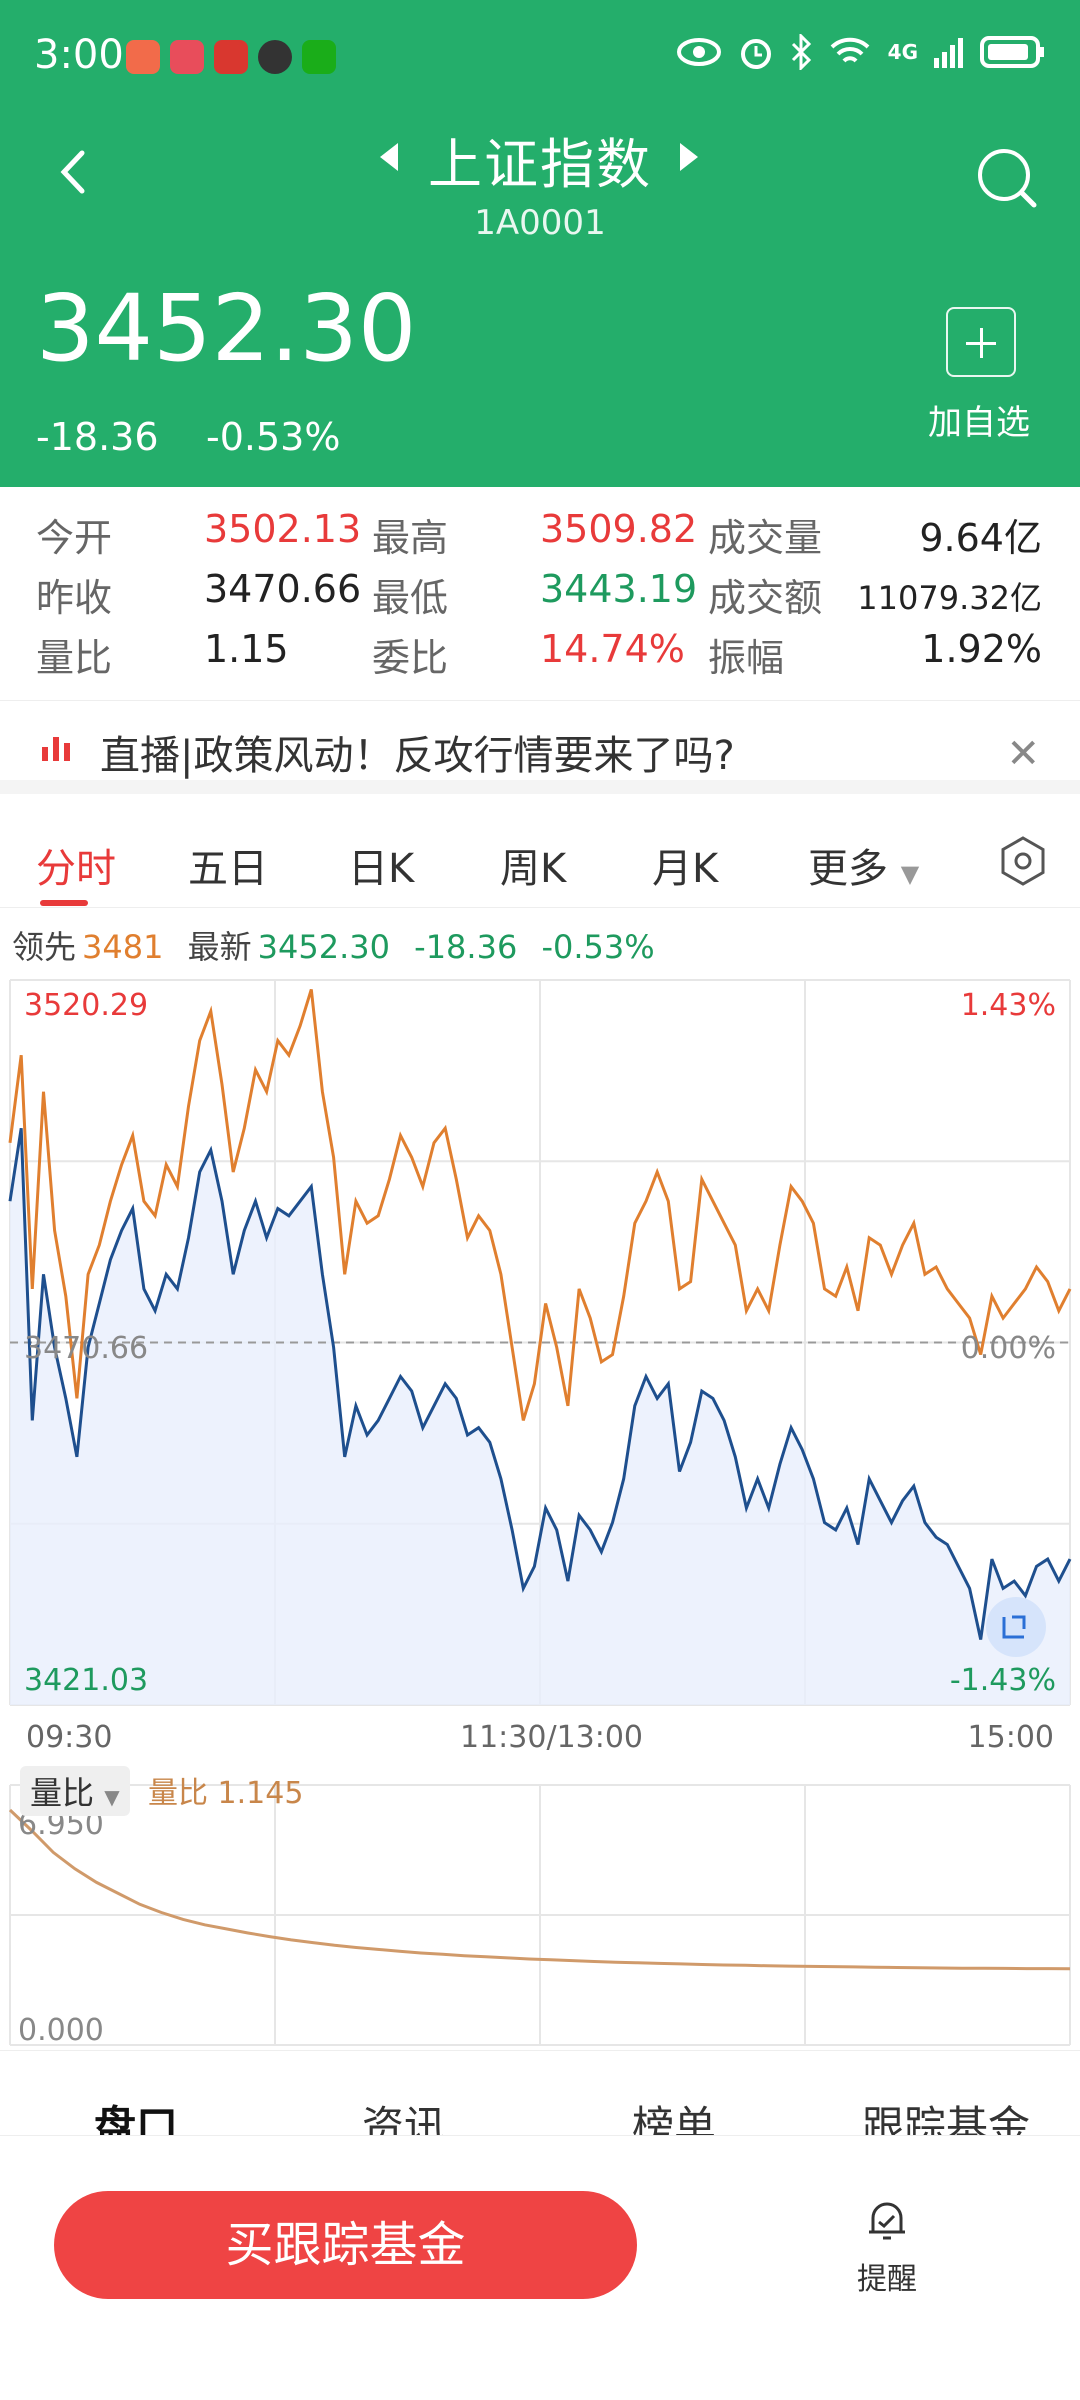  Describe the element at coordinates (801, 52) in the screenshot. I see `bluetooth-icon` at that location.